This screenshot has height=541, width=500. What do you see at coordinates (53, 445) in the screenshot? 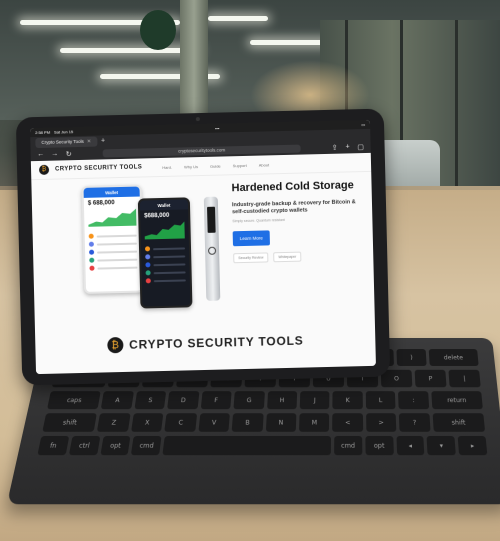
I see `keyboard-key: fn` at bounding box center [53, 445].